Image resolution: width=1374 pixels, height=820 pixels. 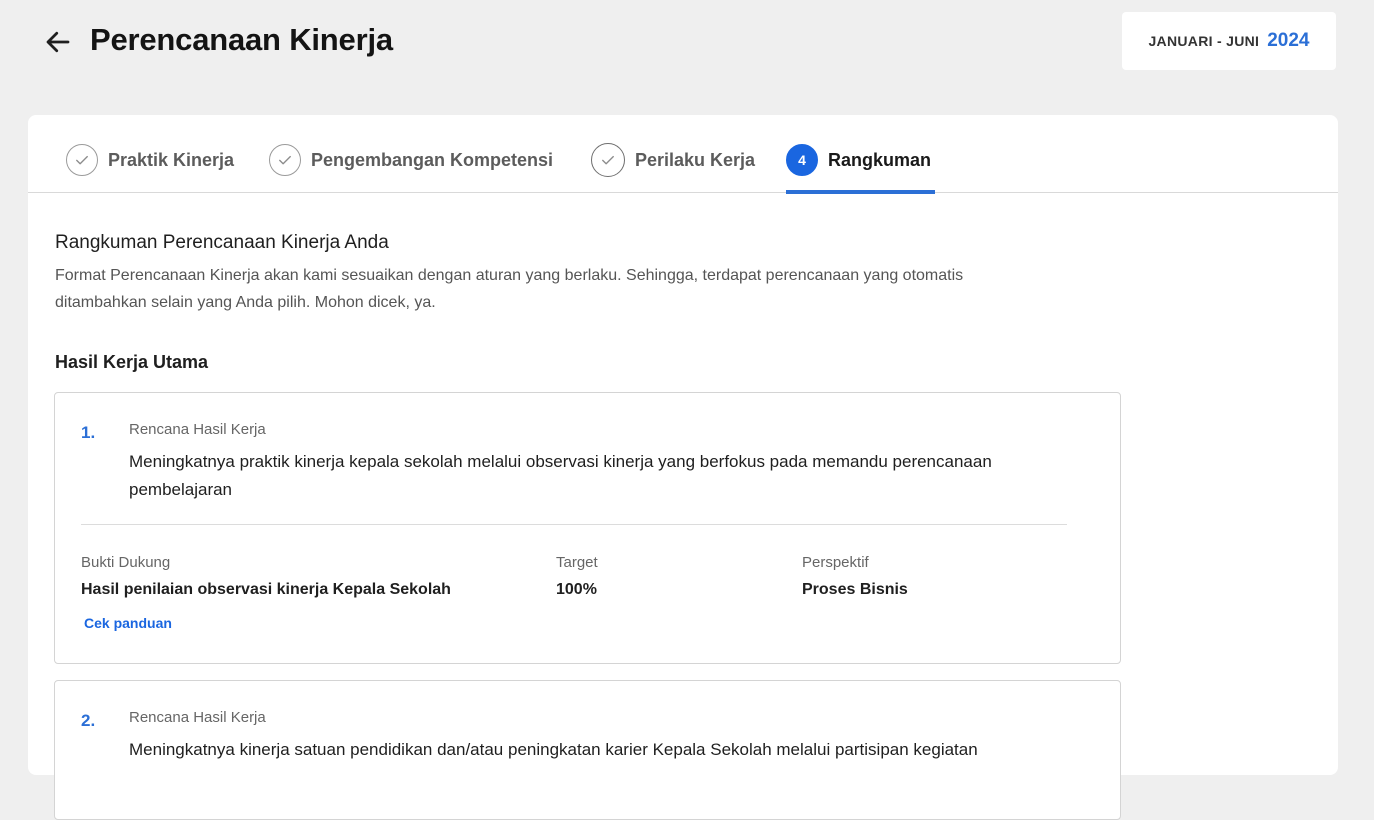 What do you see at coordinates (574, 524) in the screenshot?
I see `divider` at bounding box center [574, 524].